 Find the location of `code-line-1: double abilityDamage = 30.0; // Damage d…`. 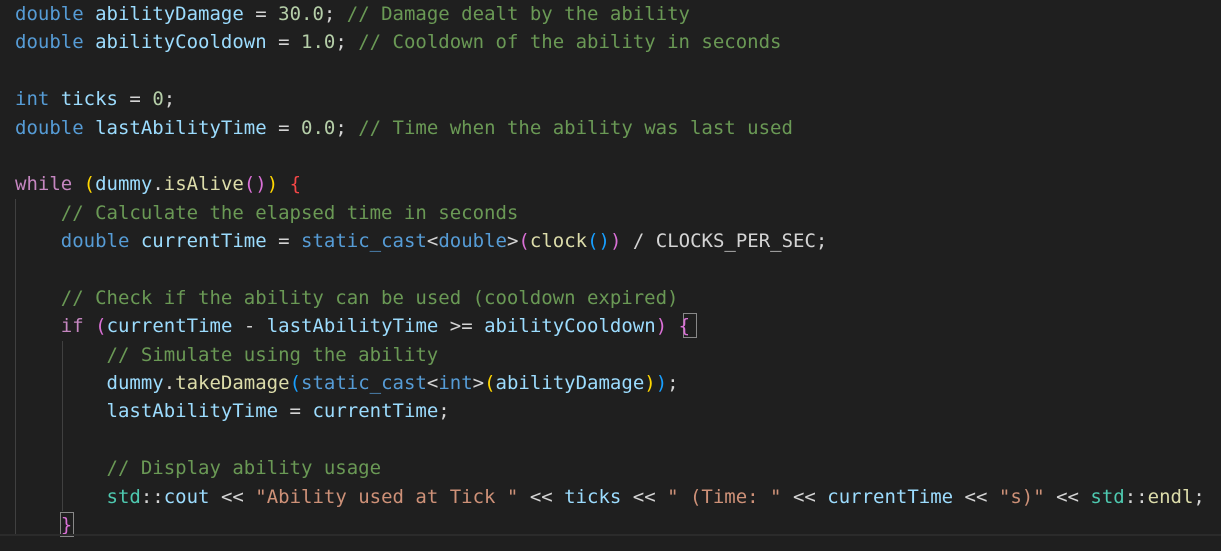

code-line-1: double abilityDamage = 30.0; // Damage d… is located at coordinates (610, 14).